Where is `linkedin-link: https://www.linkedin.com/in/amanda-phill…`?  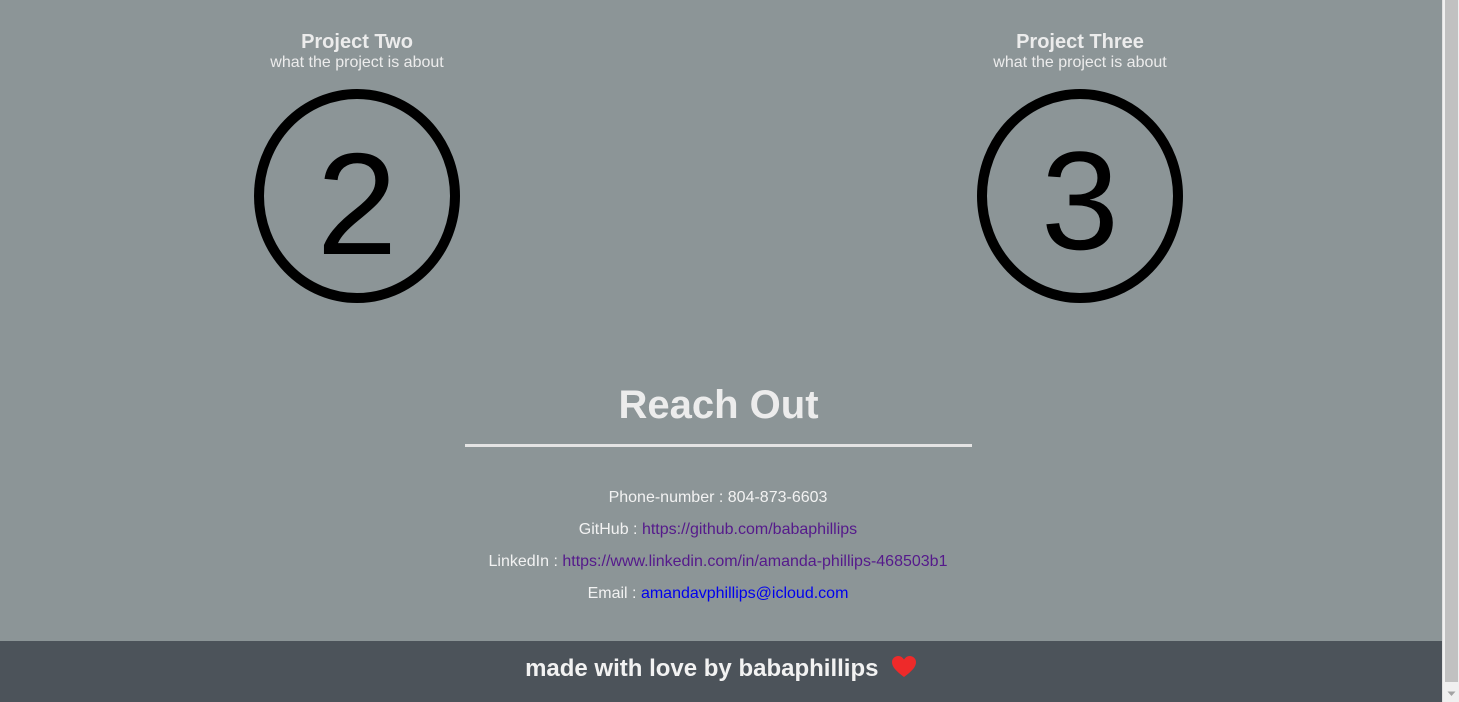 linkedin-link: https://www.linkedin.com/in/amanda-phill… is located at coordinates (754, 561).